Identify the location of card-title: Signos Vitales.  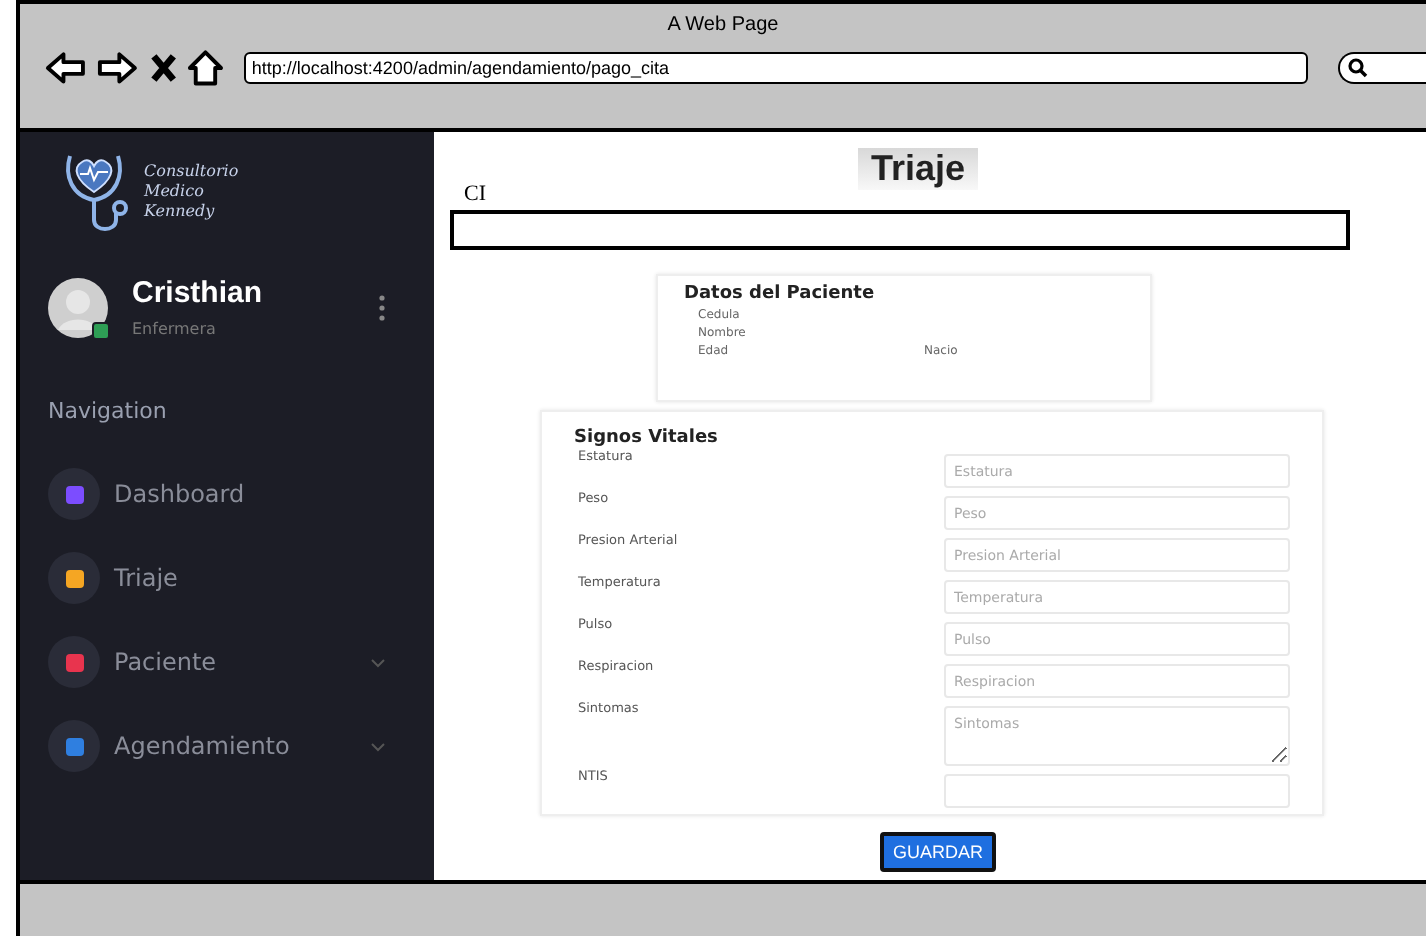
(647, 438).